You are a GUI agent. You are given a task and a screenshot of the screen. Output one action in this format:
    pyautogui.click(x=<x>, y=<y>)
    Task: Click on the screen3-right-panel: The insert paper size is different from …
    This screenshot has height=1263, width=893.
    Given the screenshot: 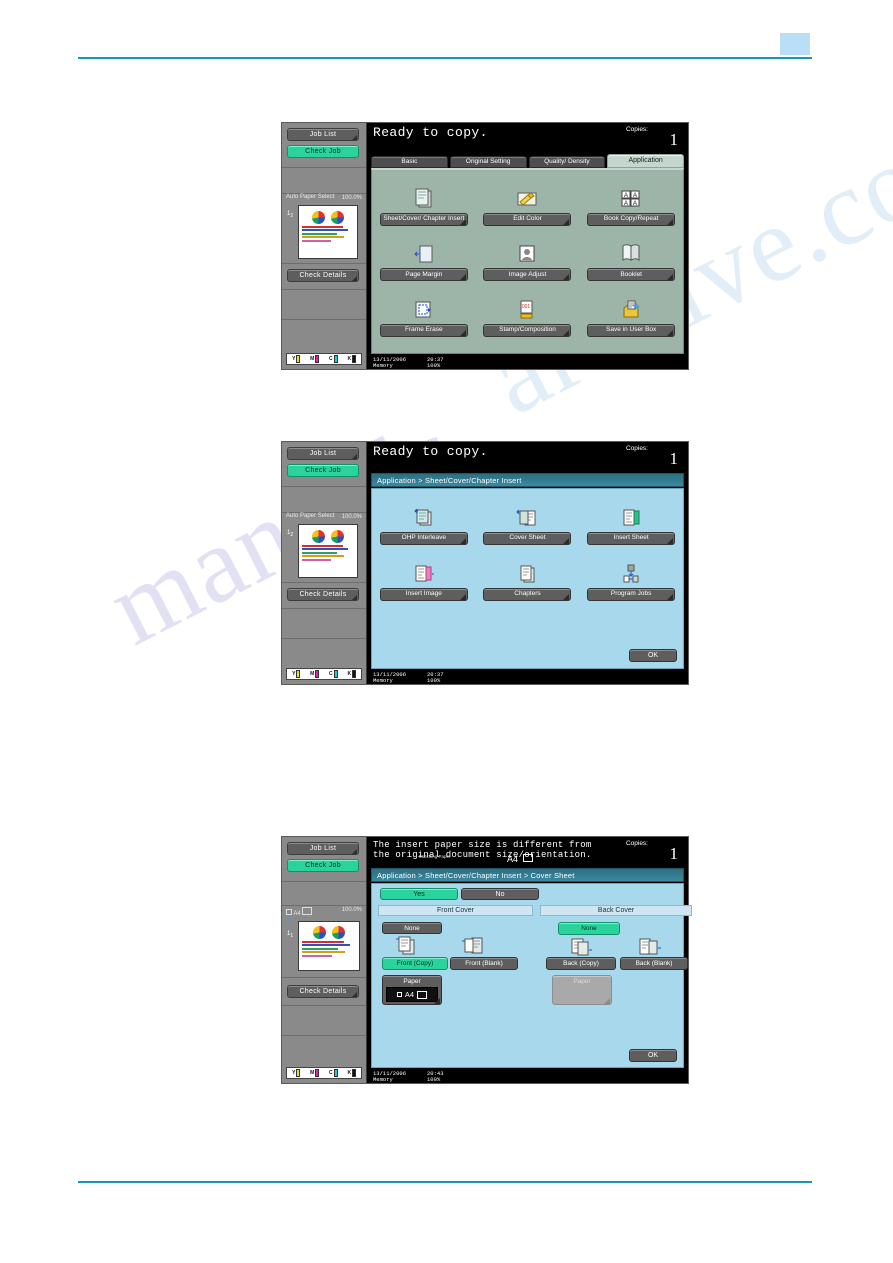 What is the action you would take?
    pyautogui.click(x=529, y=960)
    